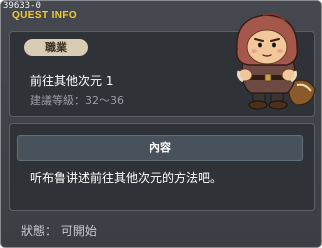 The height and width of the screenshot is (248, 322). What do you see at coordinates (77, 100) in the screenshot?
I see `recommended-level: 建議等級：32～36` at bounding box center [77, 100].